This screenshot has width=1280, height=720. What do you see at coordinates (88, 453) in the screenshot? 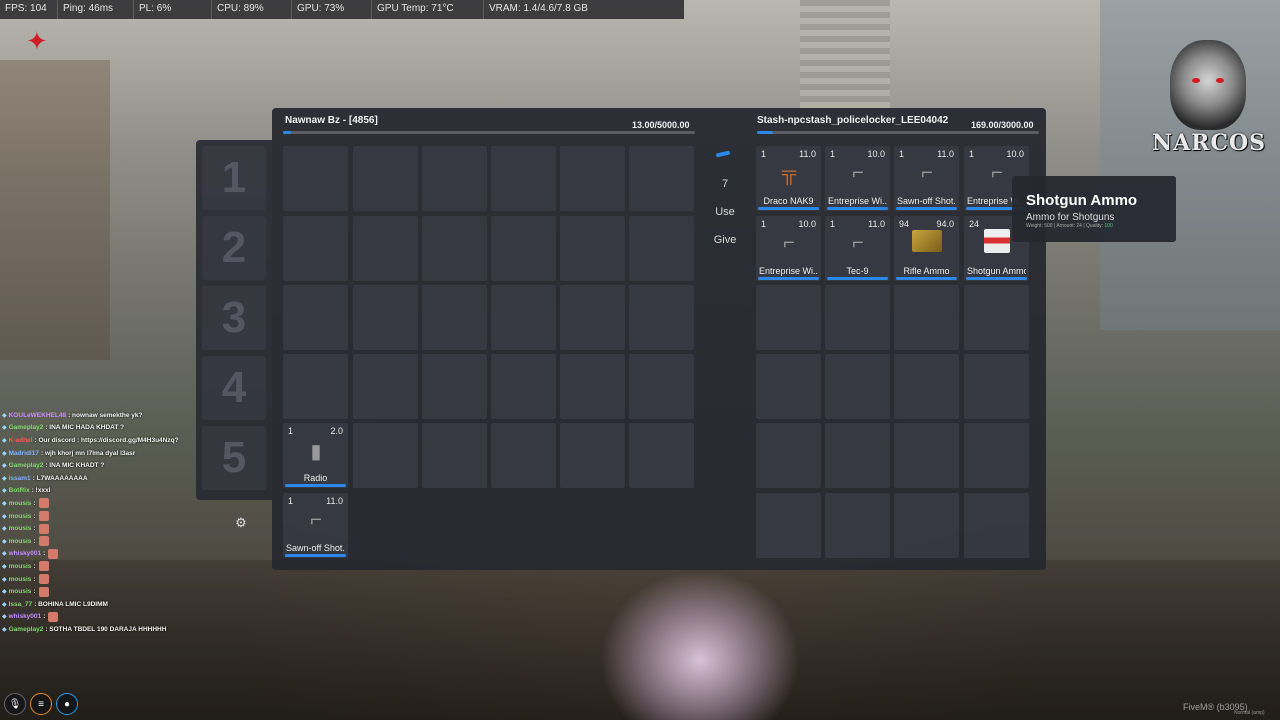
I see `chat-text: : wjh khorj mn l7lma dyal l3asr` at bounding box center [88, 453].